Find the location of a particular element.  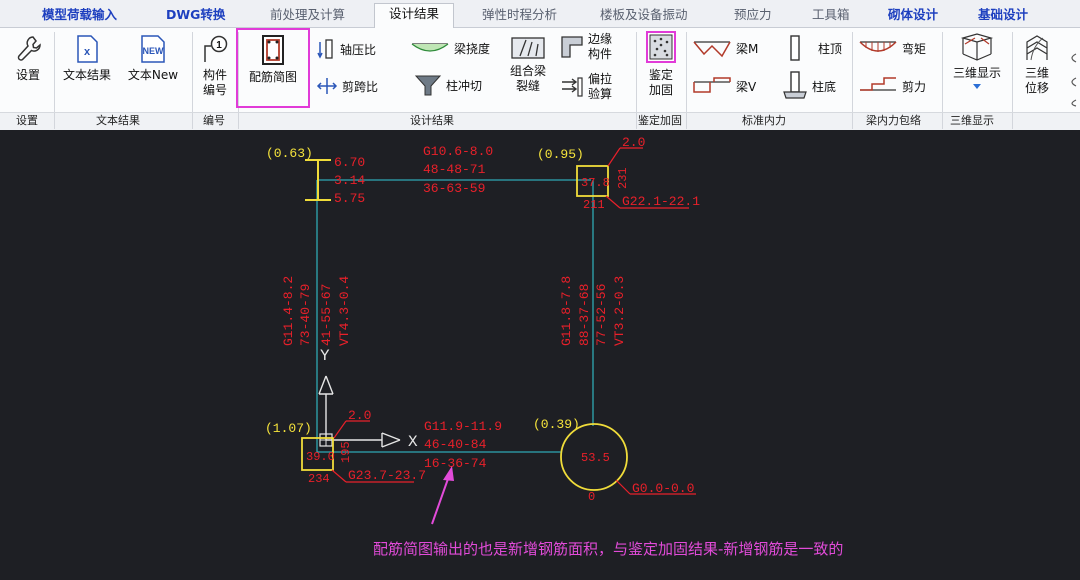

svg-text: 41-55-67 is located at coordinates (326, 315).